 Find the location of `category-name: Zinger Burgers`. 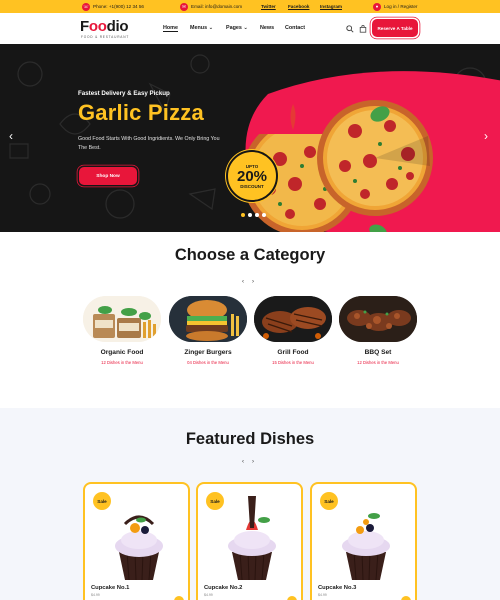

category-name: Zinger Burgers is located at coordinates (208, 352).